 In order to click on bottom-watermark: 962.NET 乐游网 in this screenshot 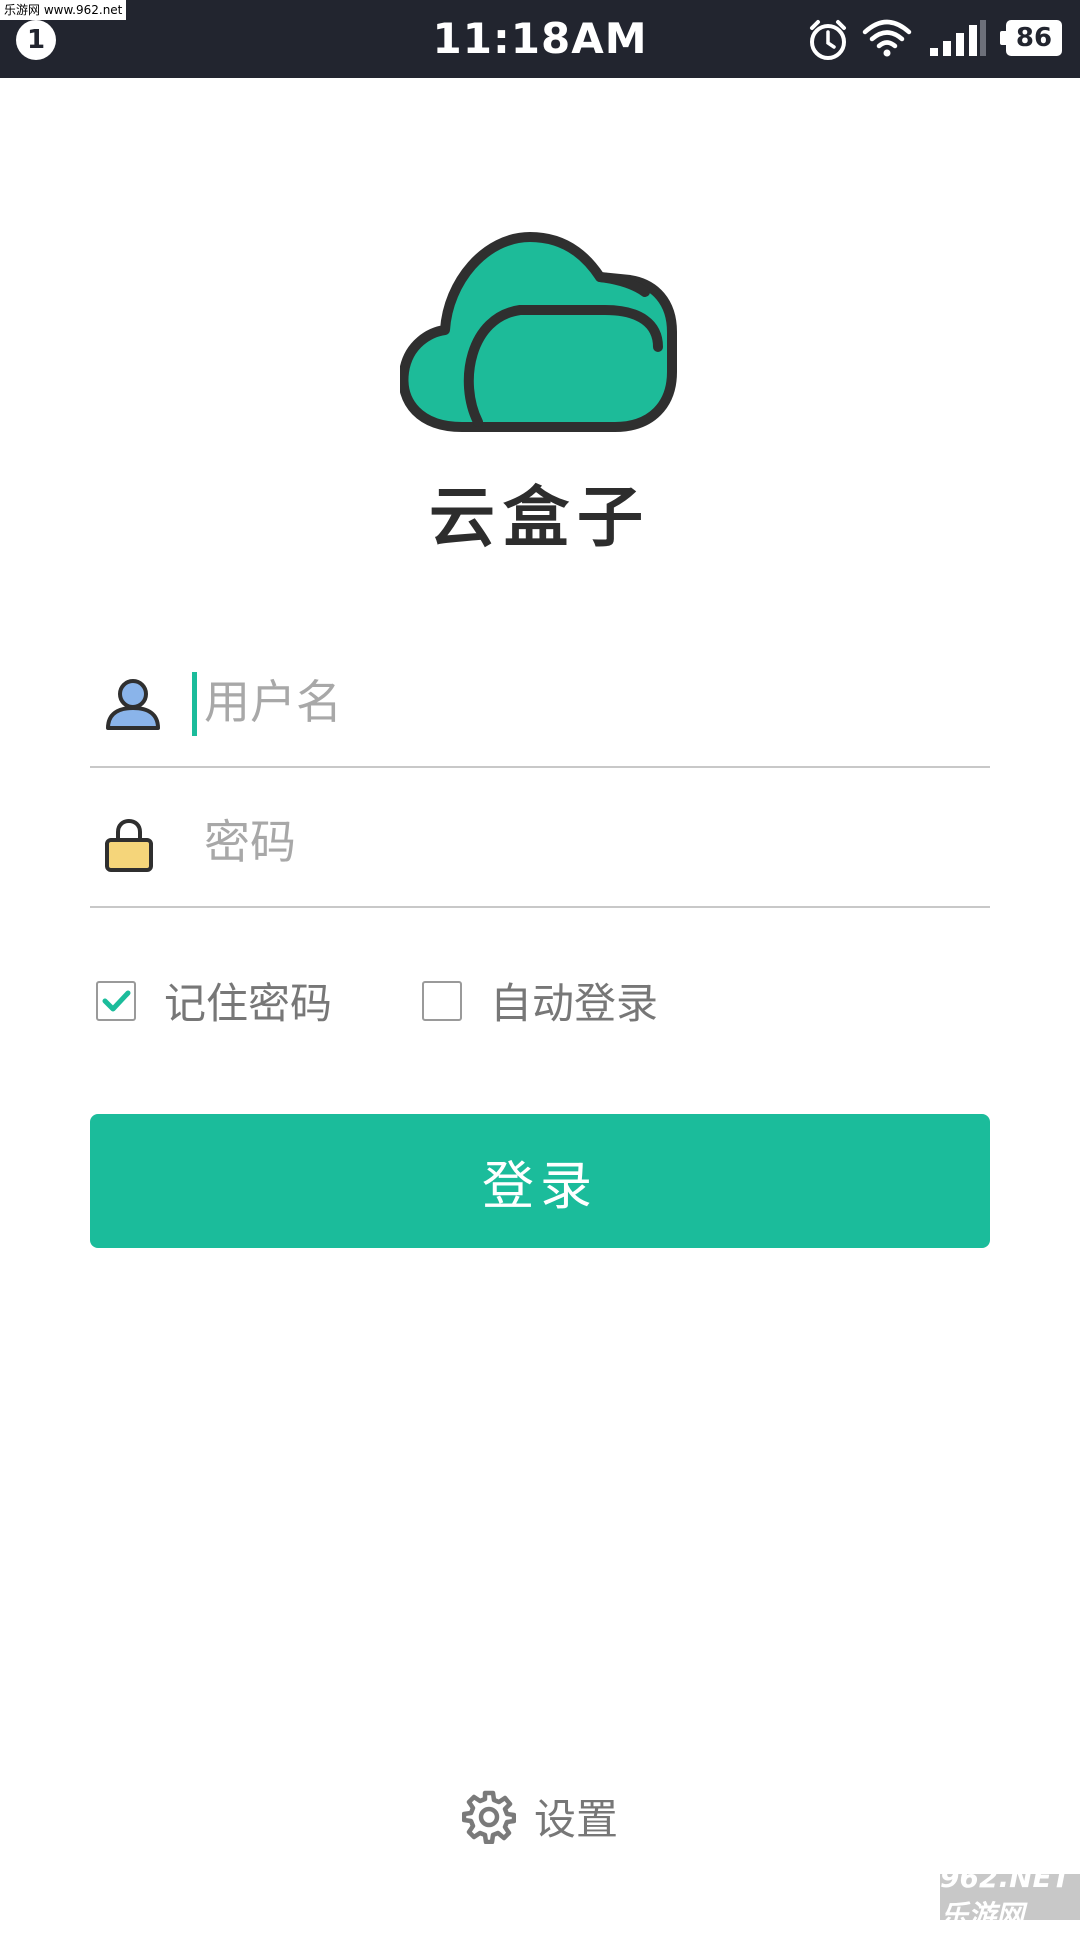, I will do `click(1010, 1896)`.